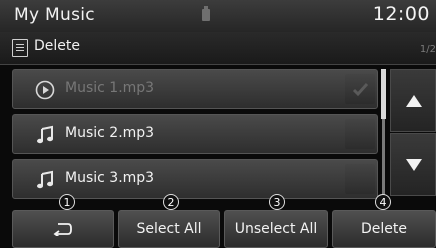 Image resolution: width=436 pixels, height=248 pixels. I want to click on scrollbar-thumb, so click(383, 94).